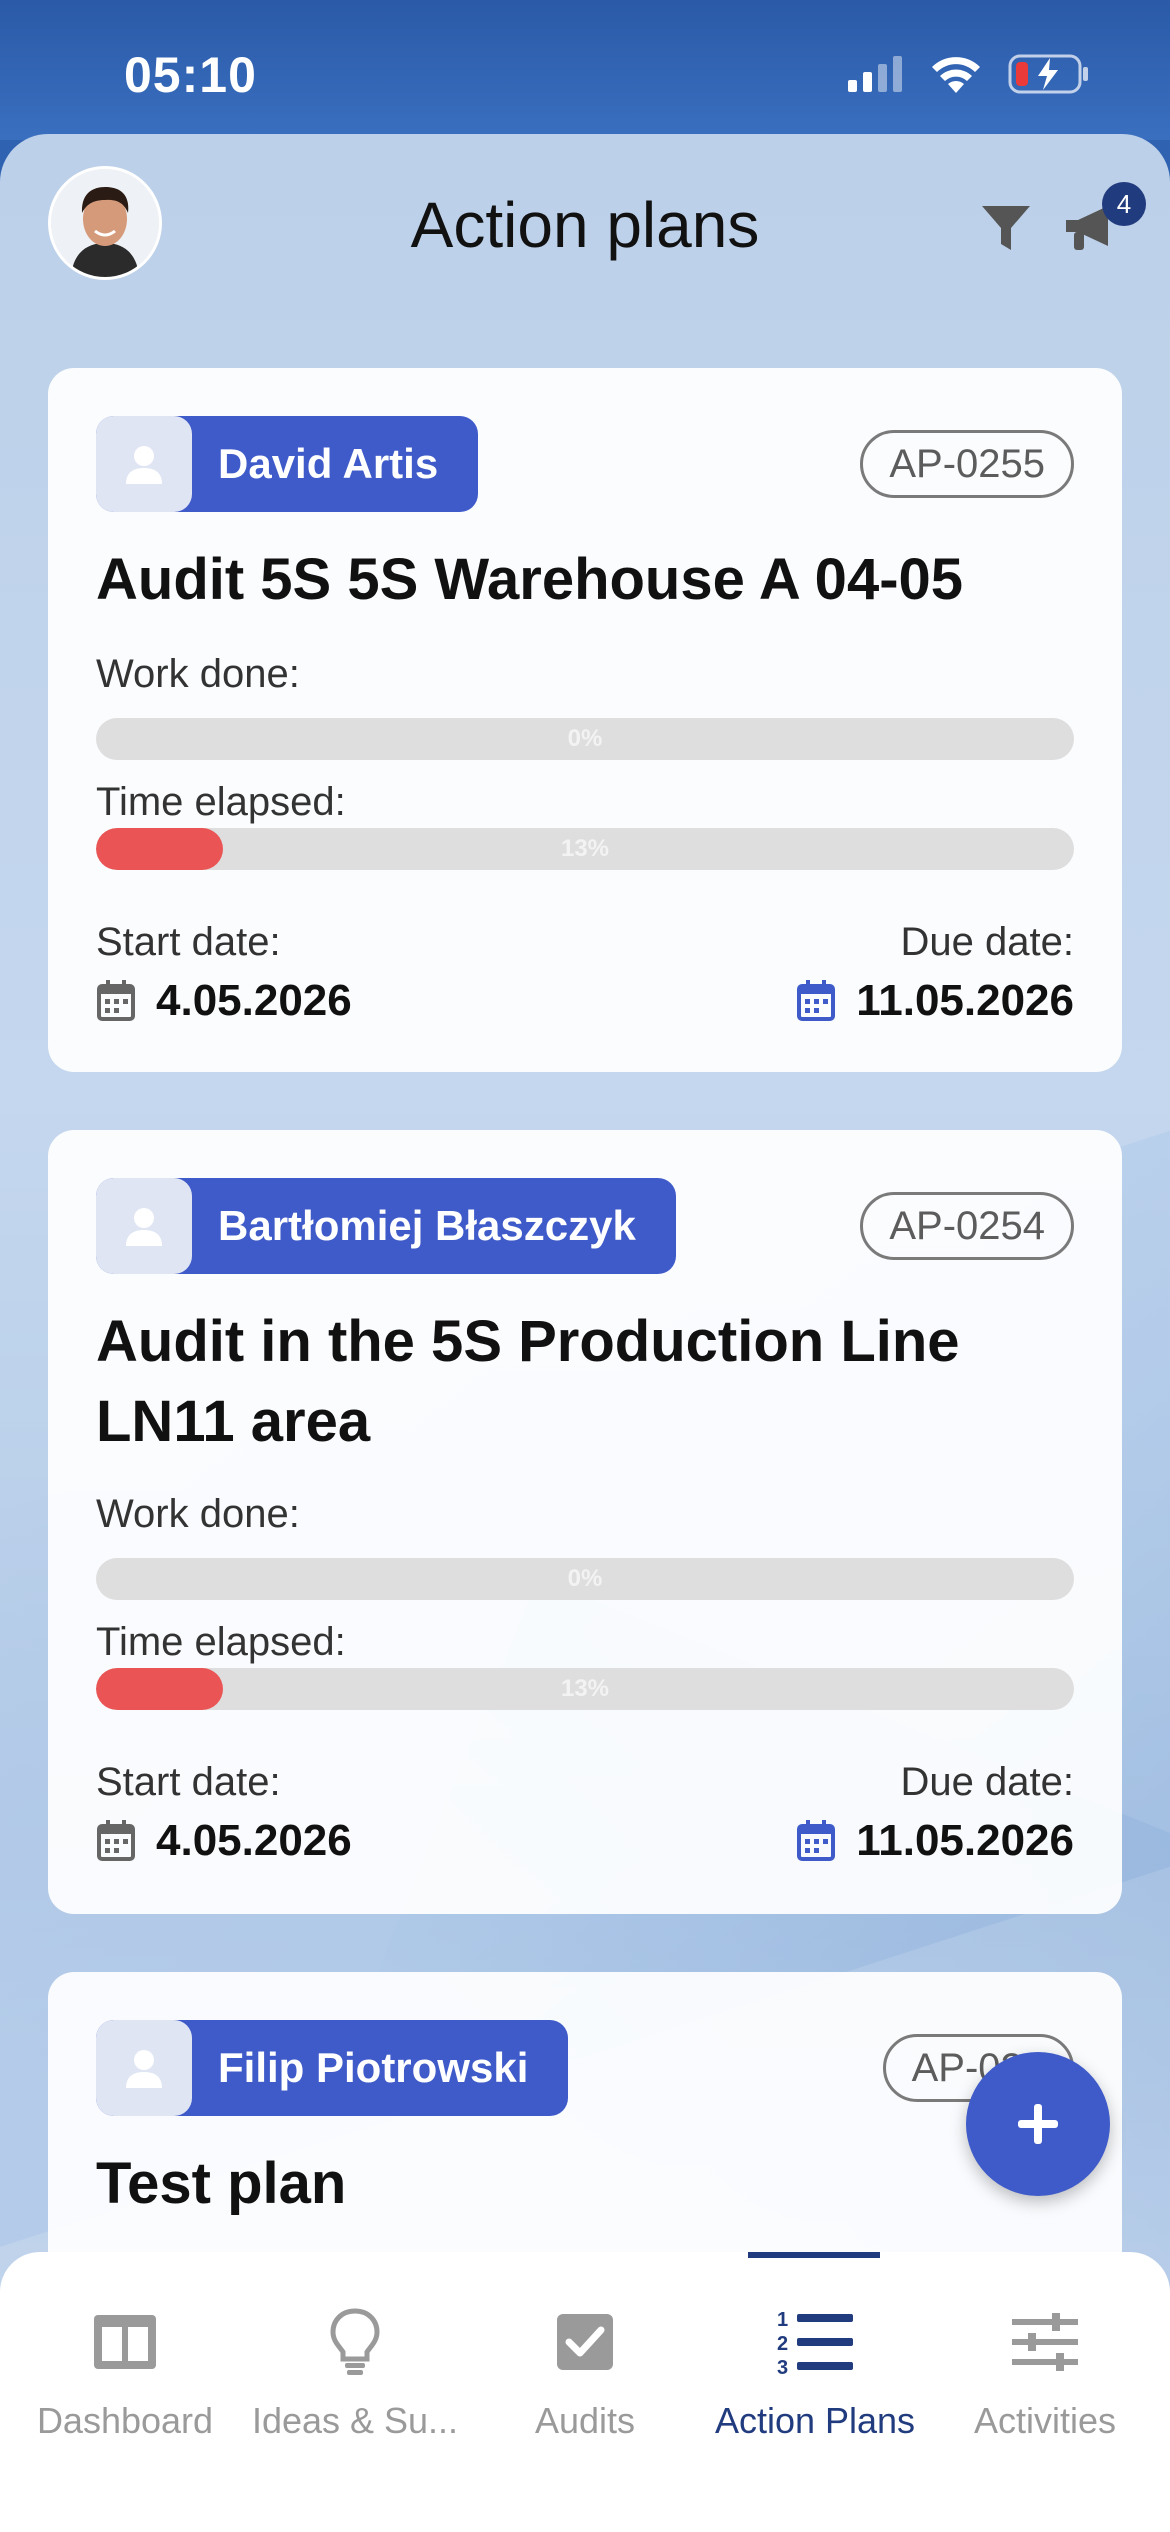 This screenshot has height=2532, width=1170. What do you see at coordinates (221, 2183) in the screenshot?
I see `plan-title: Test plan` at bounding box center [221, 2183].